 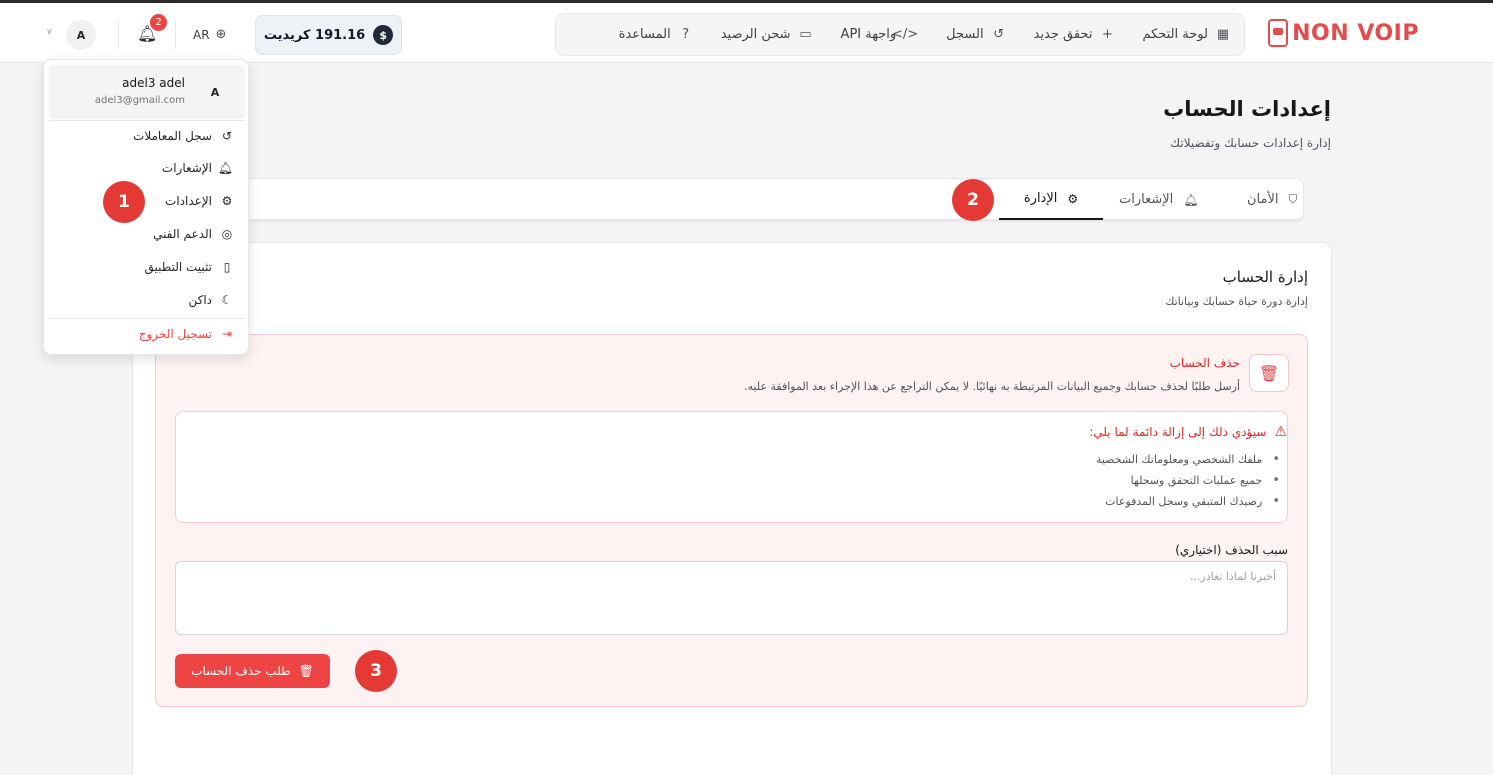 I want to click on wallet-icon: ▭, so click(x=805, y=34).